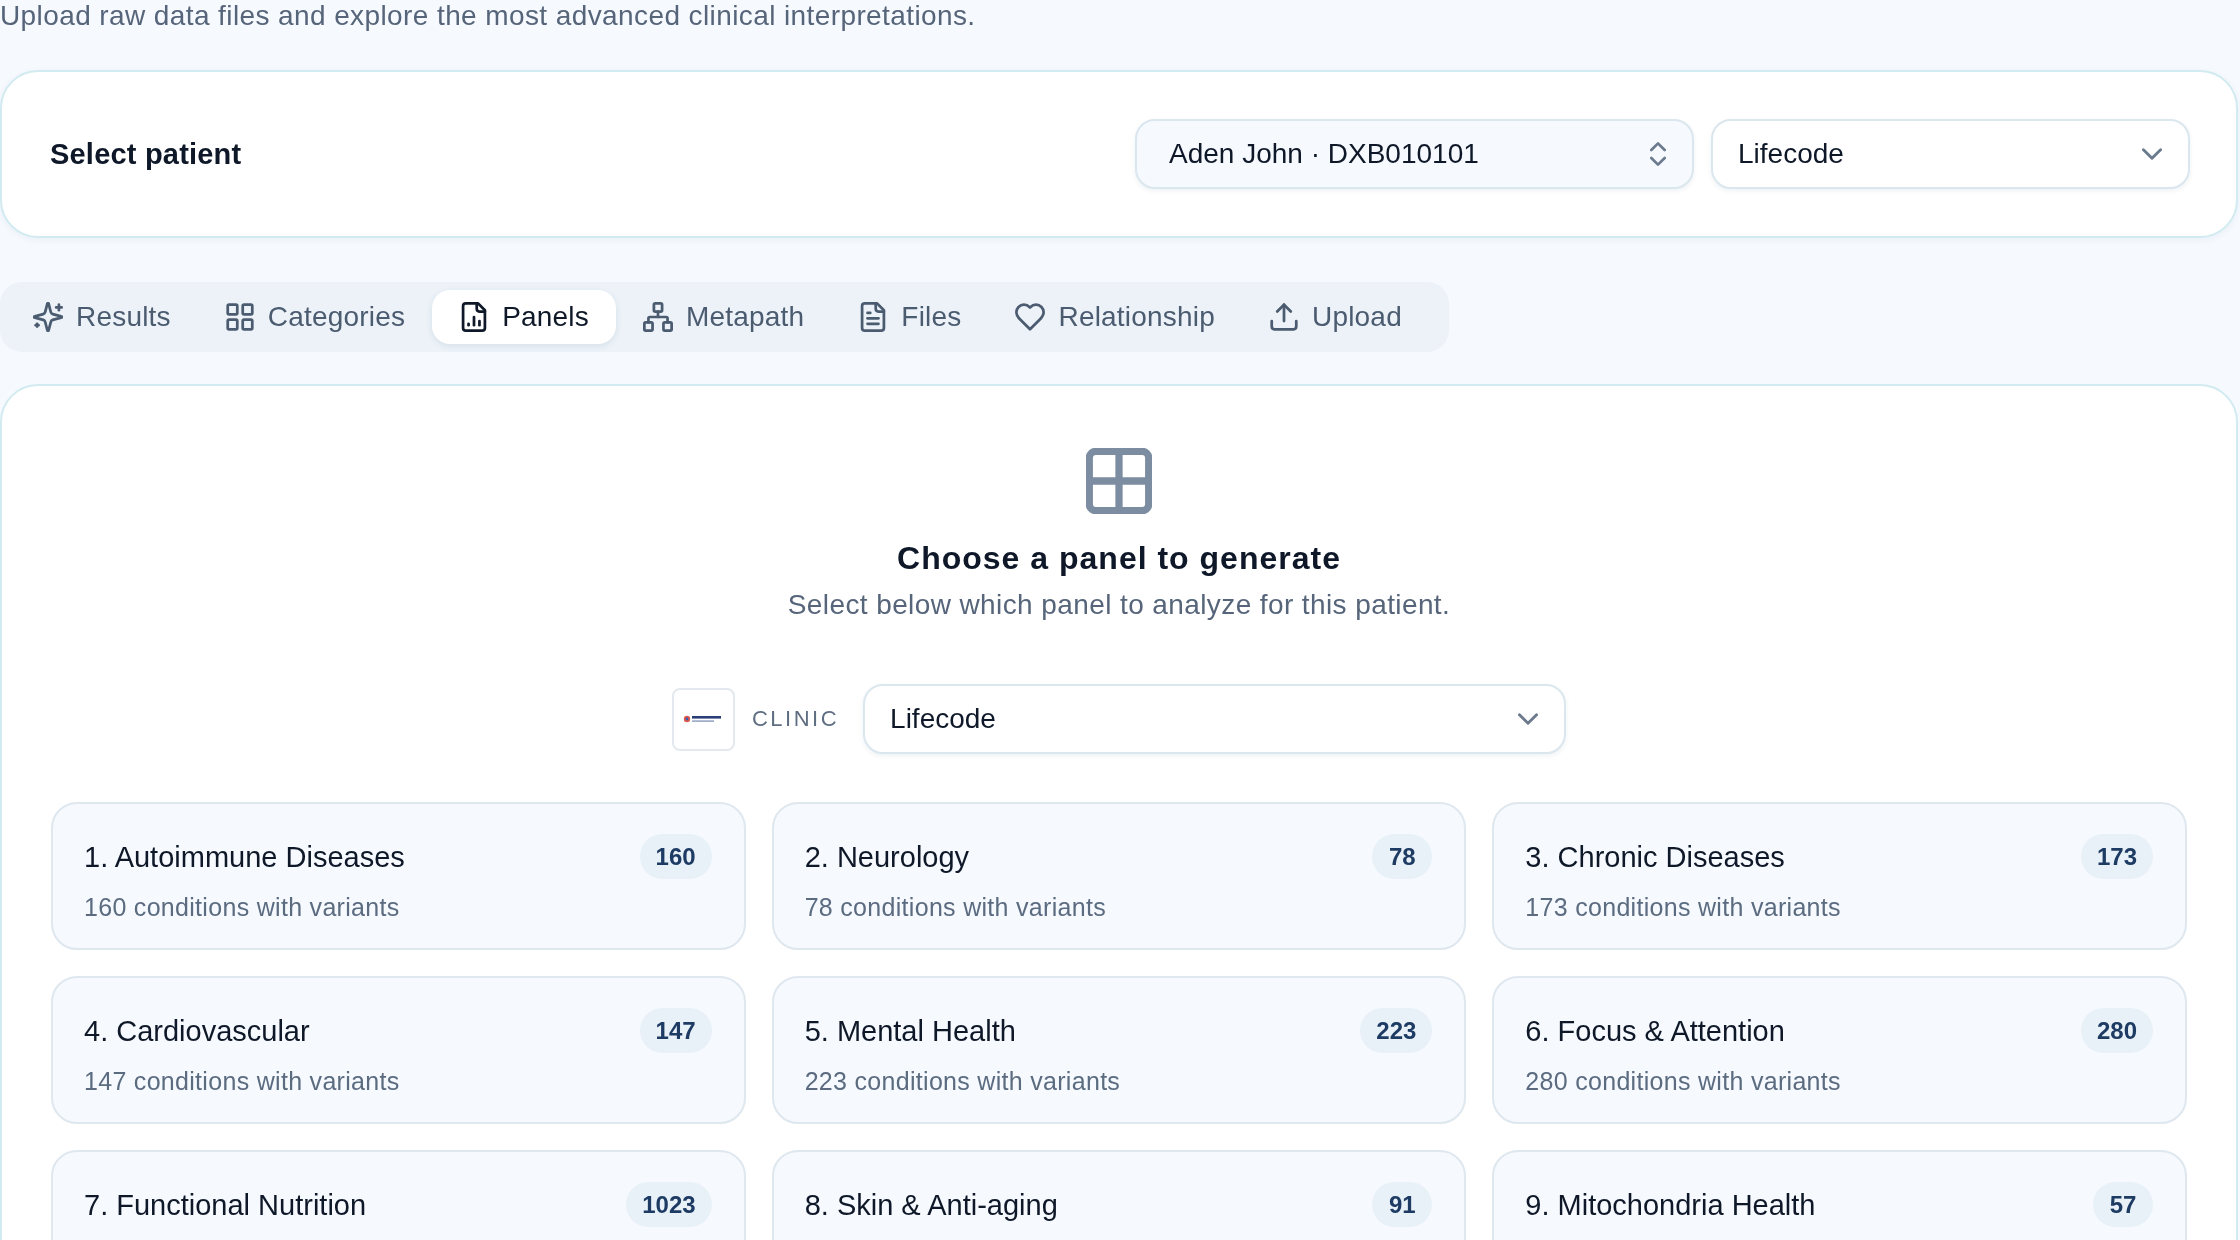 Image resolution: width=2240 pixels, height=1240 pixels. Describe the element at coordinates (197, 1031) in the screenshot. I see `panel-title: 4. Cardiovascular` at that location.